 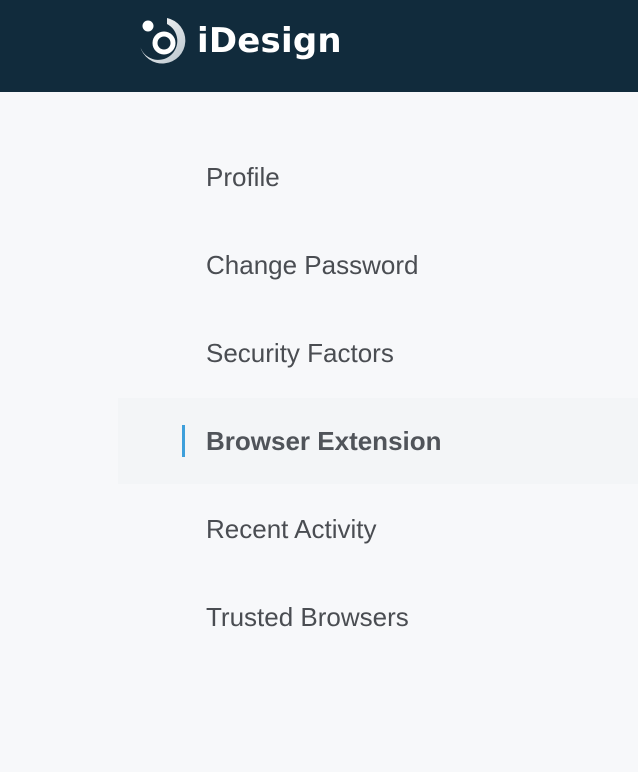 What do you see at coordinates (300, 352) in the screenshot?
I see `nav-item-label: Security Factors` at bounding box center [300, 352].